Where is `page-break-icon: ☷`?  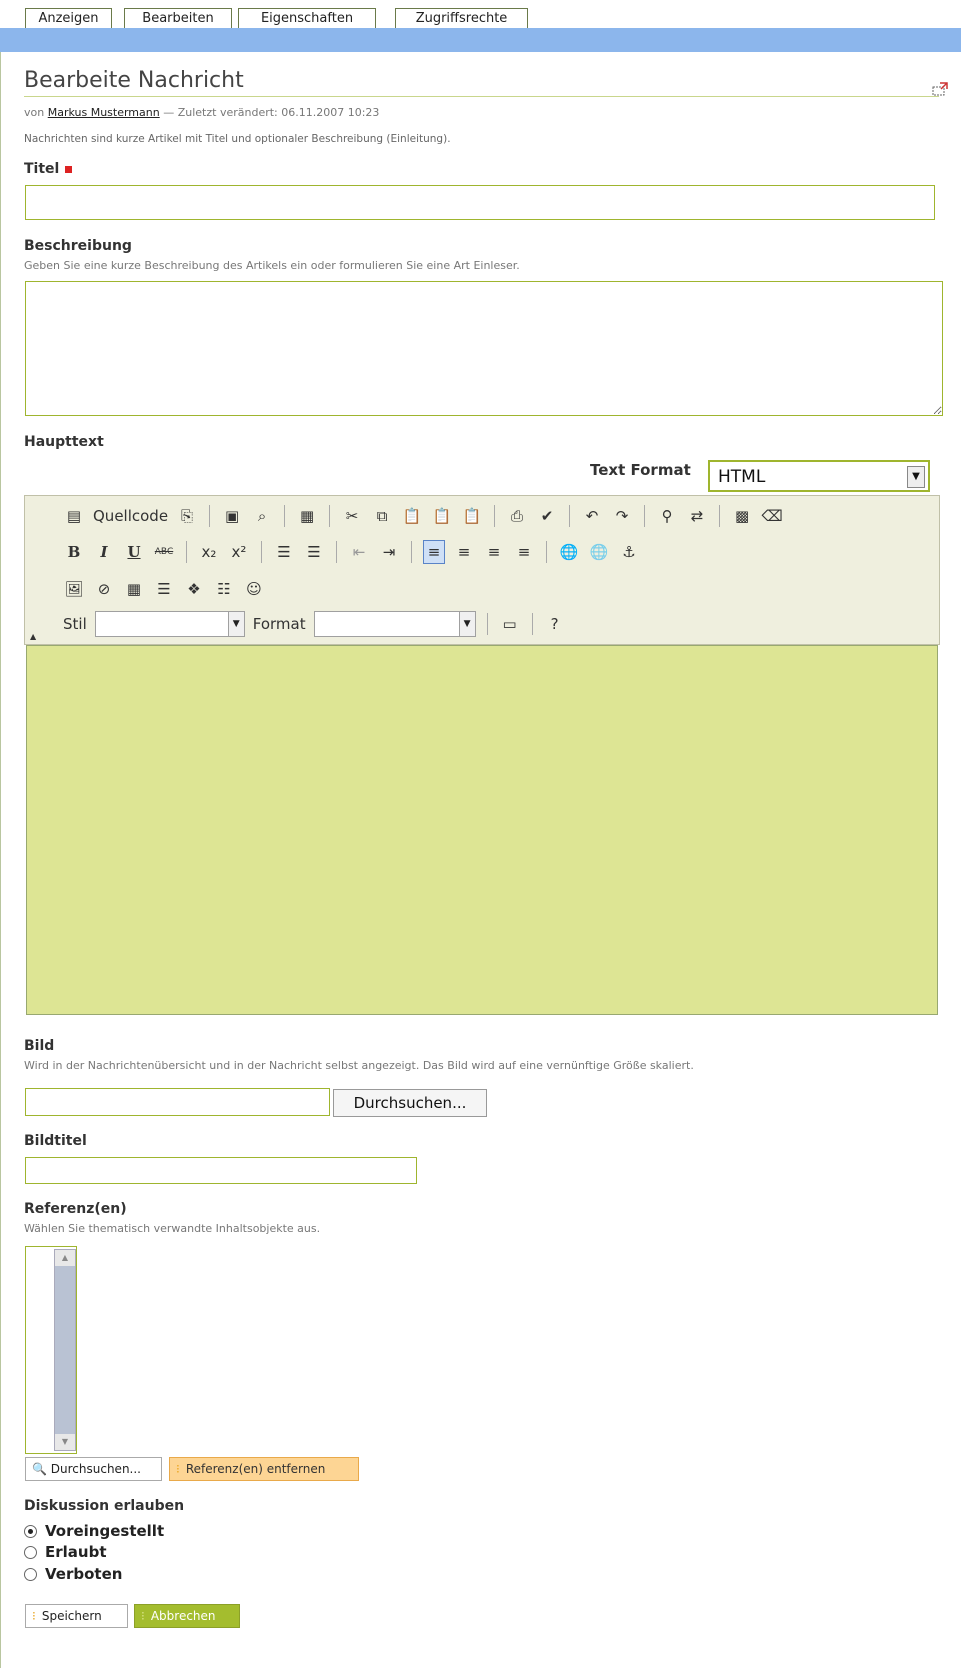
page-break-icon: ☷ is located at coordinates (224, 589).